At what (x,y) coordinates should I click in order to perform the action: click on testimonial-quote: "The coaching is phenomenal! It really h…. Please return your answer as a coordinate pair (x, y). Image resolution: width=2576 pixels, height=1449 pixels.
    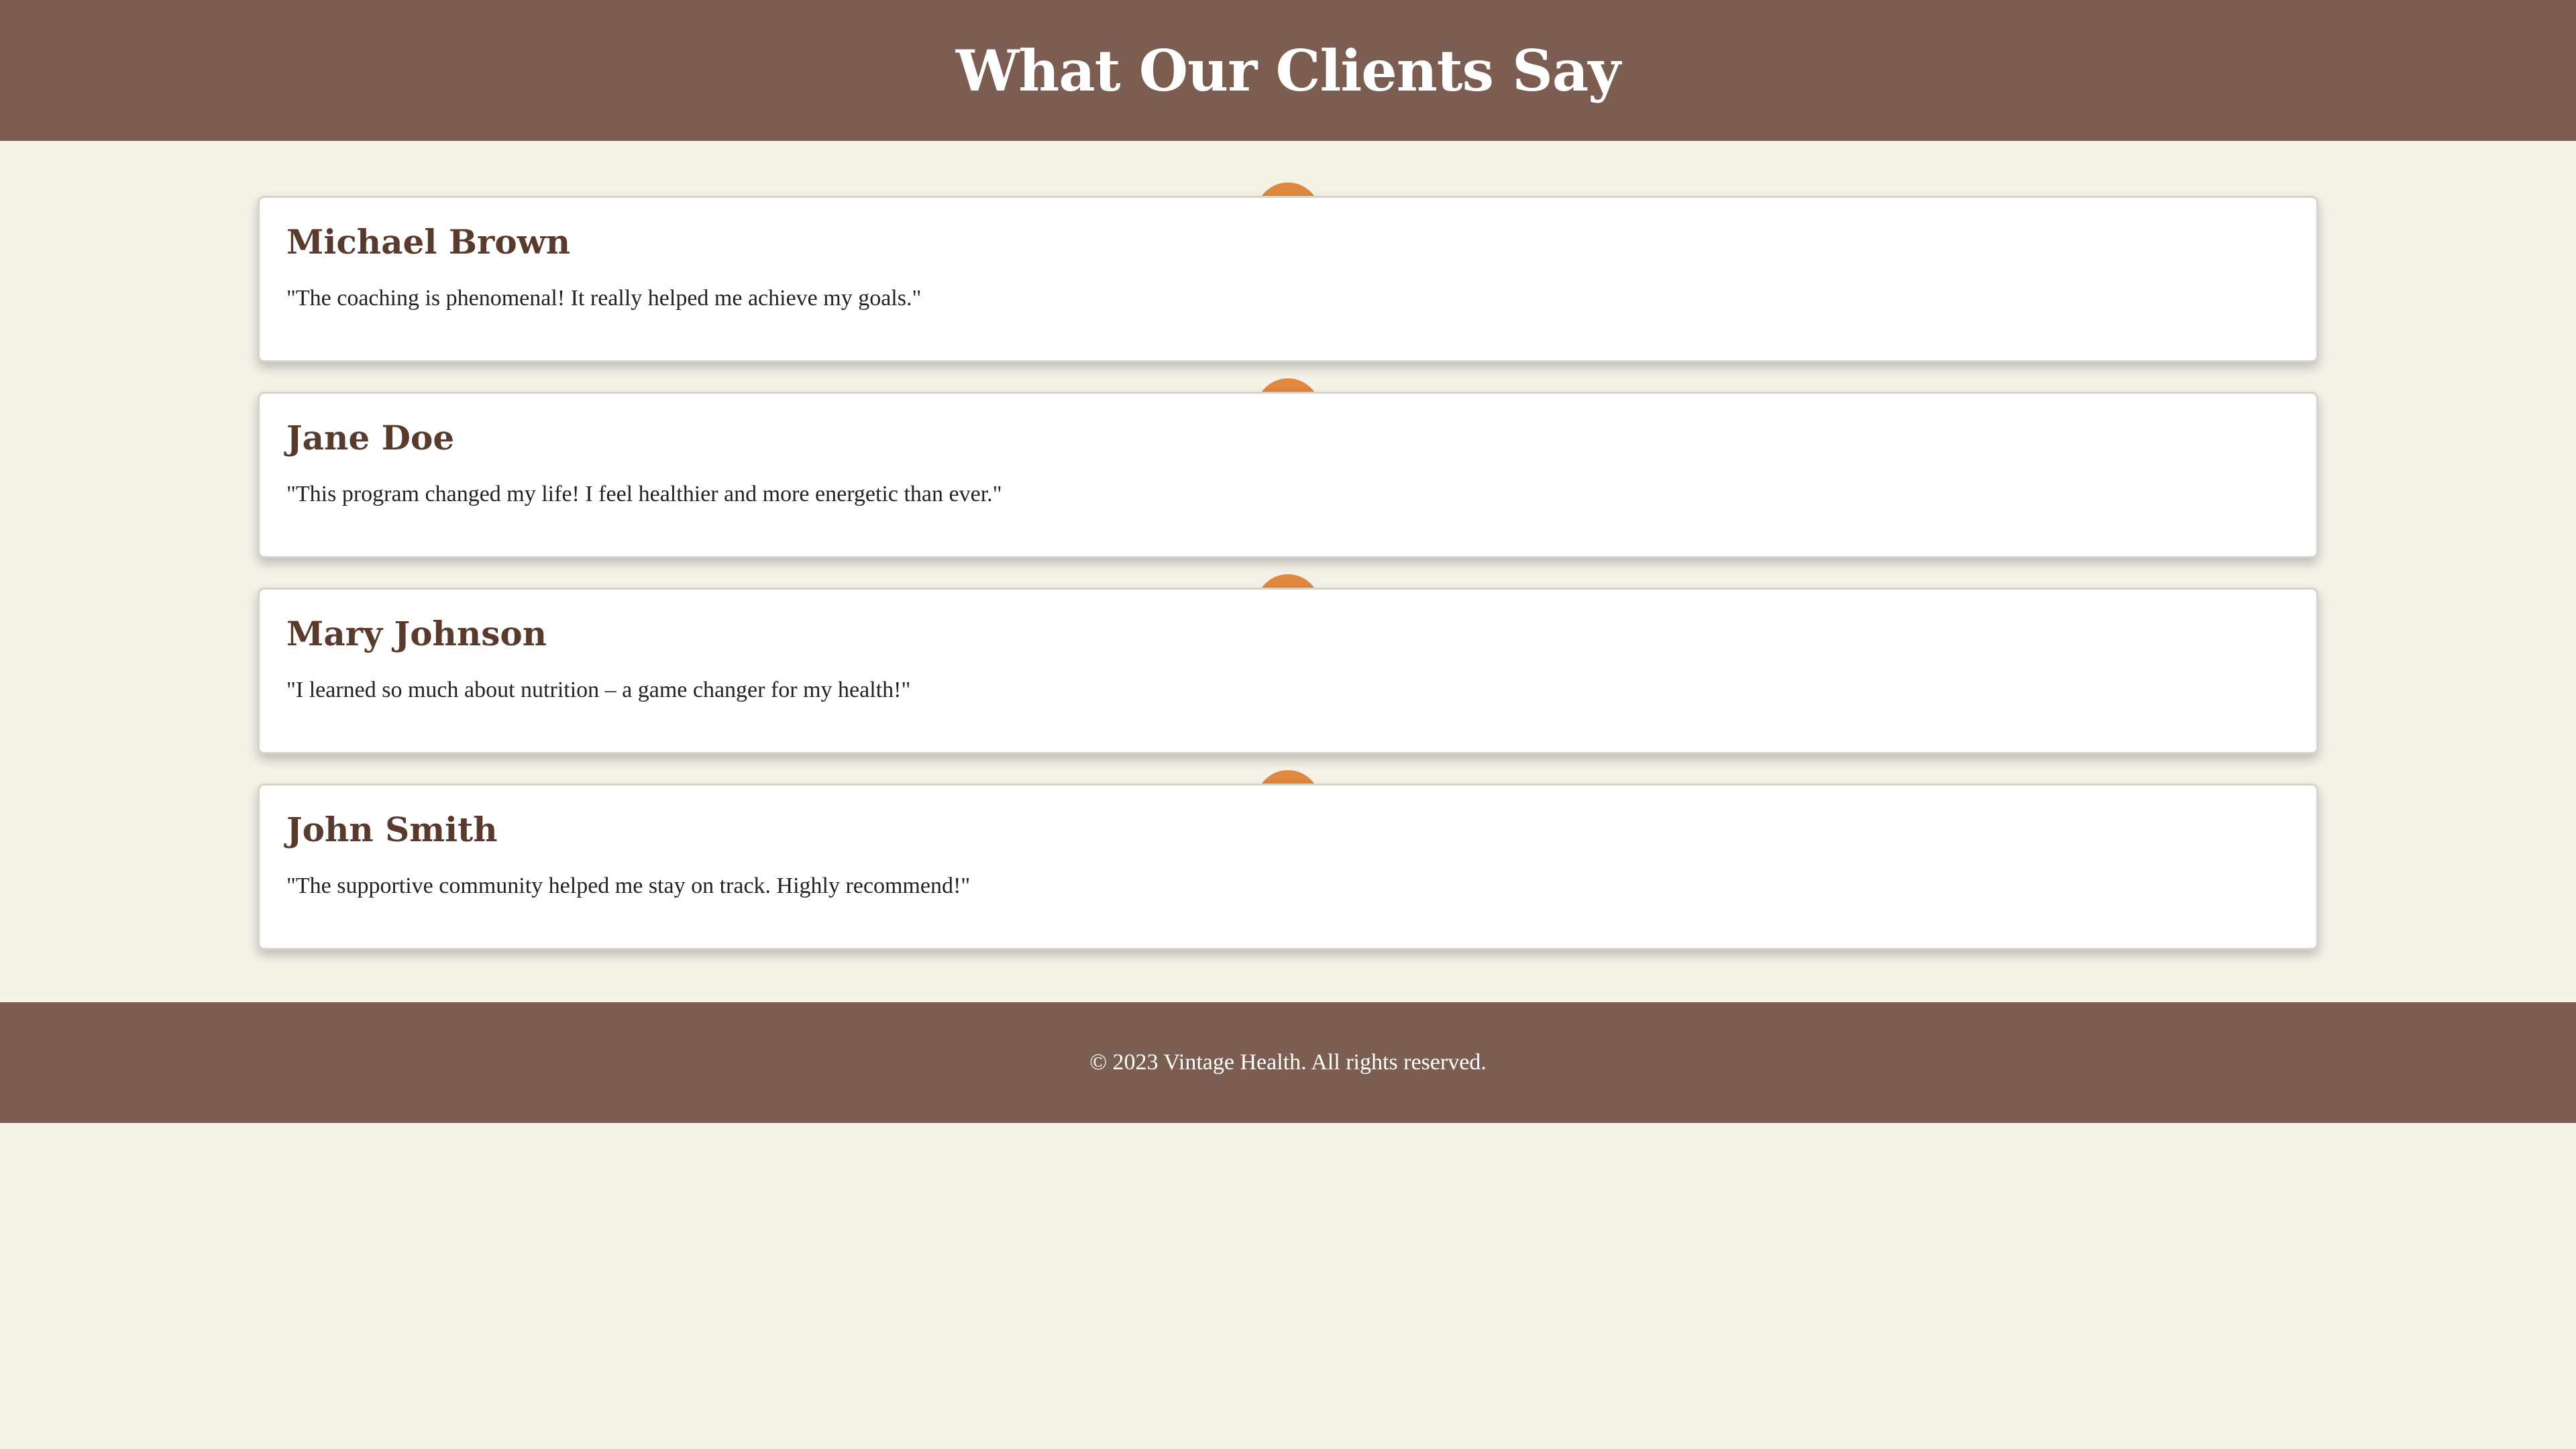
    Looking at the image, I should click on (604, 298).